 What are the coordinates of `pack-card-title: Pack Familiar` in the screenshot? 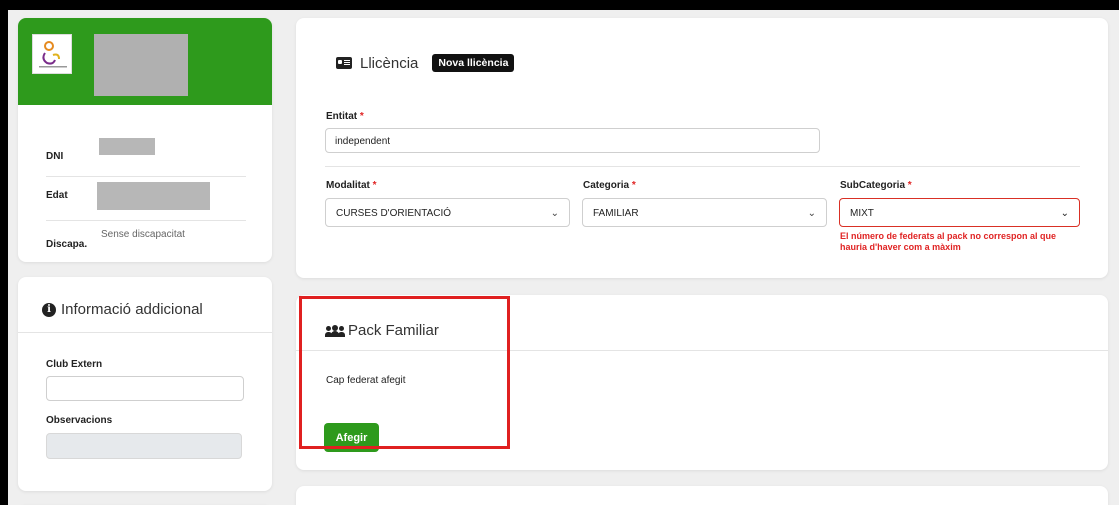 It's located at (382, 330).